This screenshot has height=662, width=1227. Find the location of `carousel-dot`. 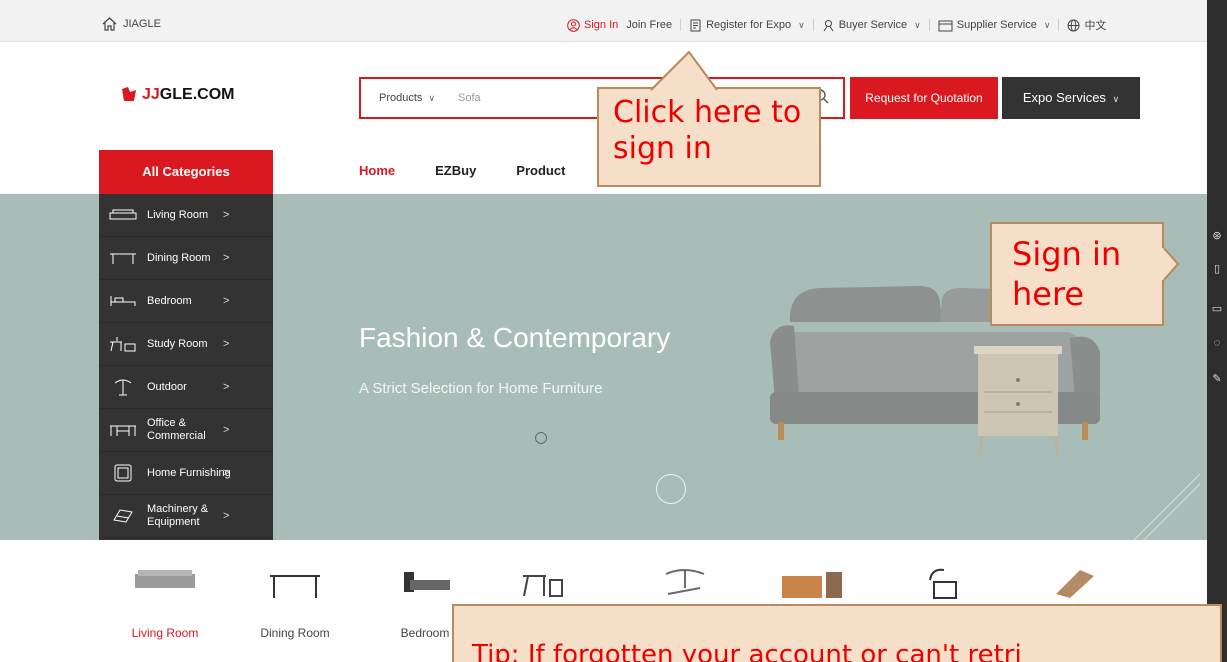

carousel-dot is located at coordinates (541, 438).